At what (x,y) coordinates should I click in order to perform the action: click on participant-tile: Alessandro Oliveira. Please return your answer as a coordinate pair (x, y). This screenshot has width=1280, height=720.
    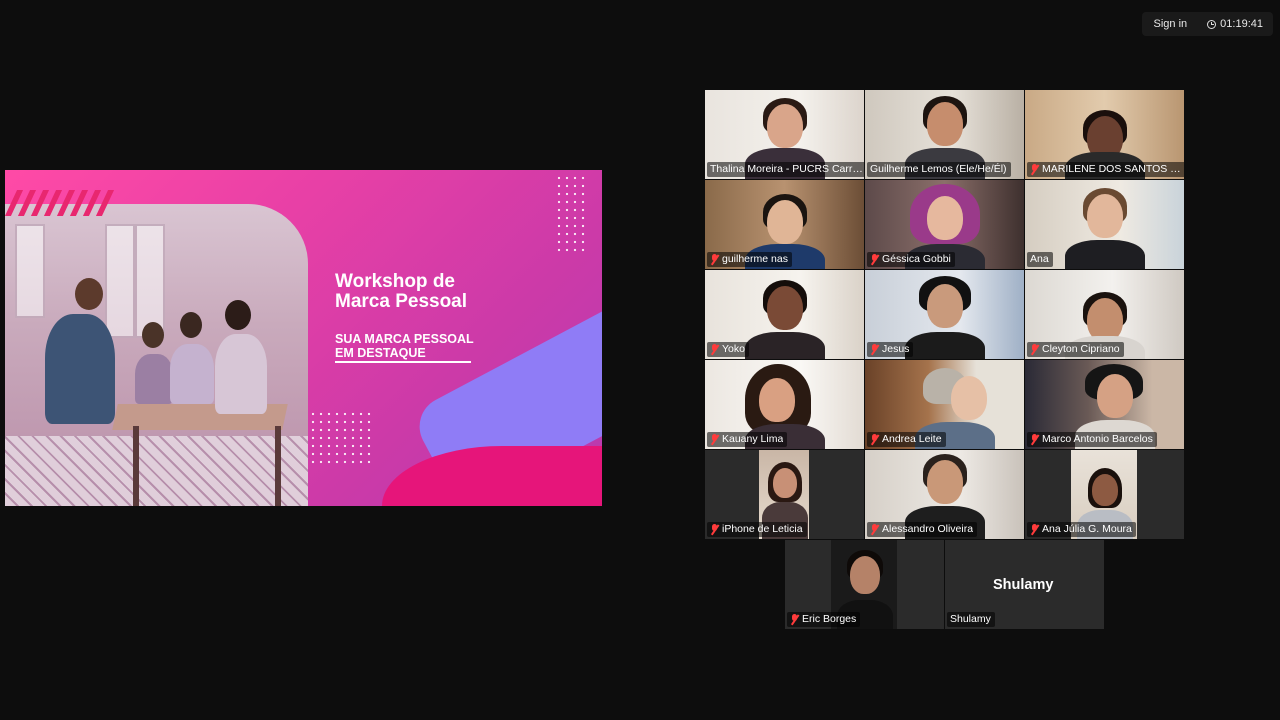
    Looking at the image, I should click on (944, 494).